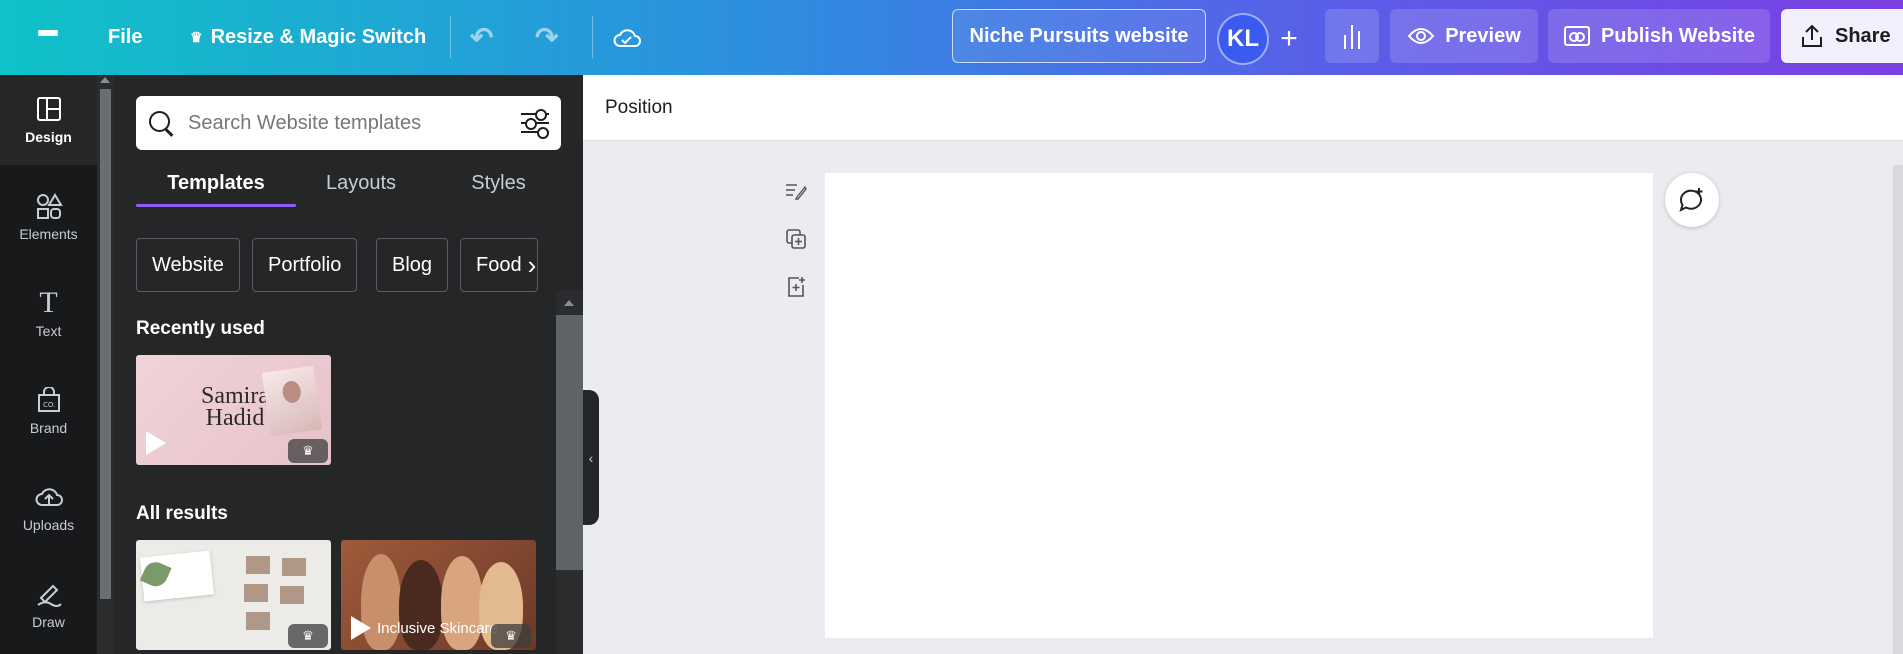  I want to click on chevron-right-icon: ›, so click(532, 264).